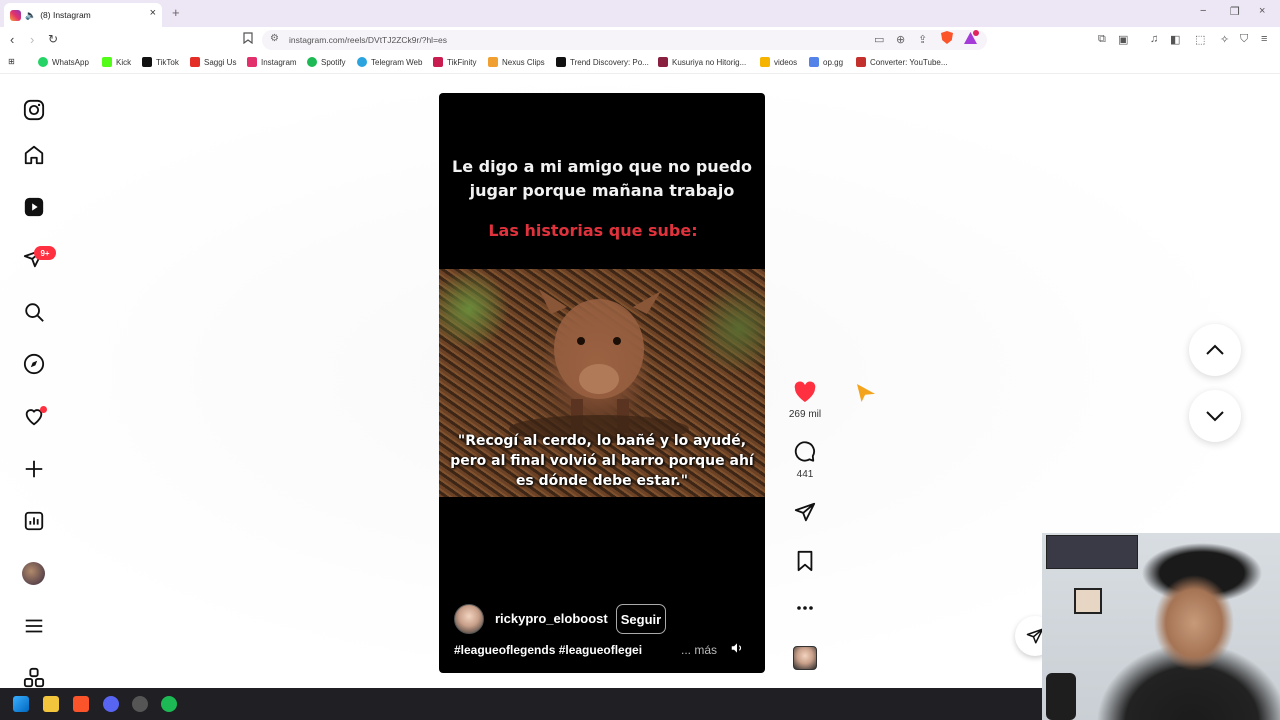 The width and height of the screenshot is (1280, 720). Describe the element at coordinates (805, 414) in the screenshot. I see `likes-count: 269 mil` at that location.